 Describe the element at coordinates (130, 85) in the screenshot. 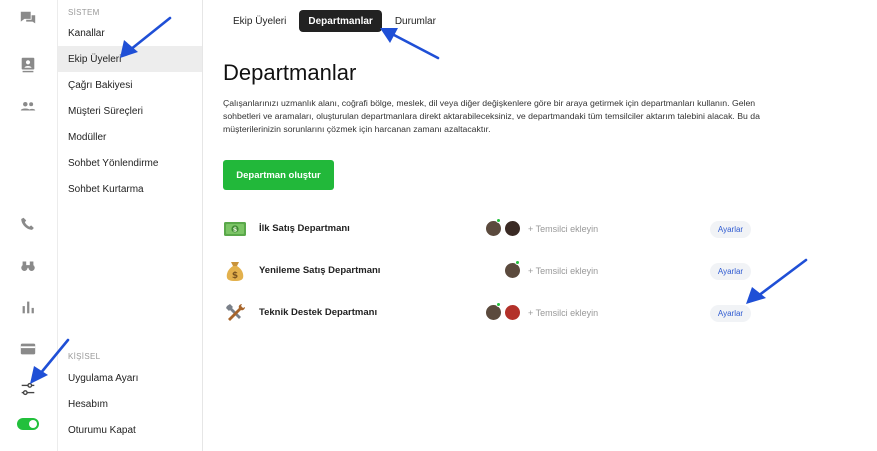

I see `menu-item-cagri-bakiyesi: Çağrı Bakiyesi` at that location.